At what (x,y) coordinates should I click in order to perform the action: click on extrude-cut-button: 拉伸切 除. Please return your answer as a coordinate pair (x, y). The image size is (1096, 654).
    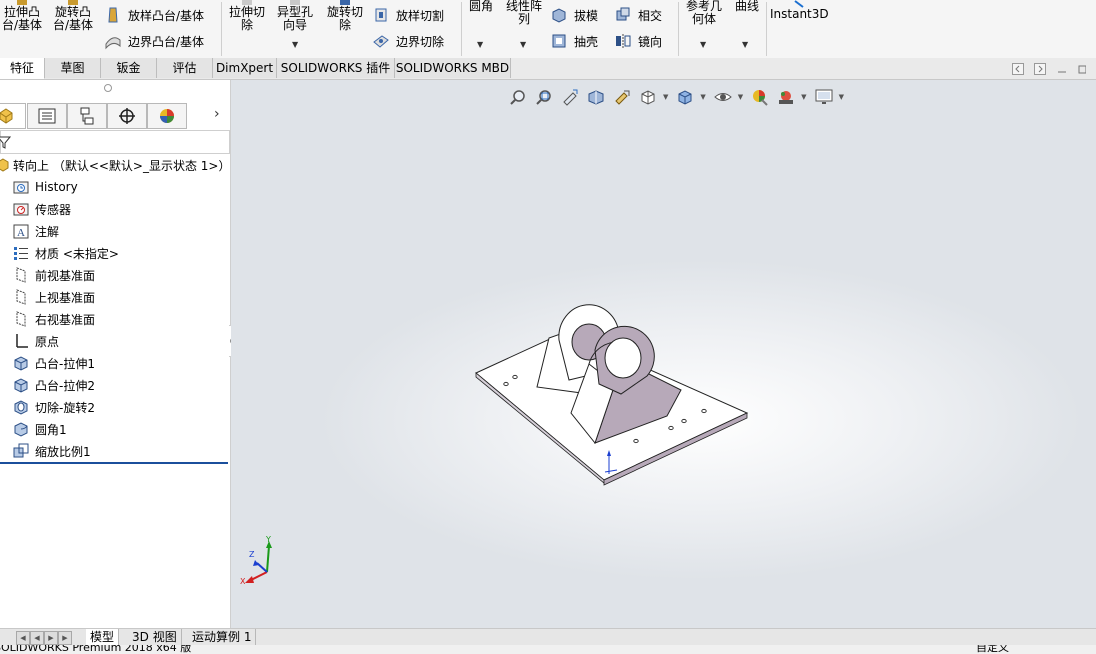
    Looking at the image, I should click on (247, 16).